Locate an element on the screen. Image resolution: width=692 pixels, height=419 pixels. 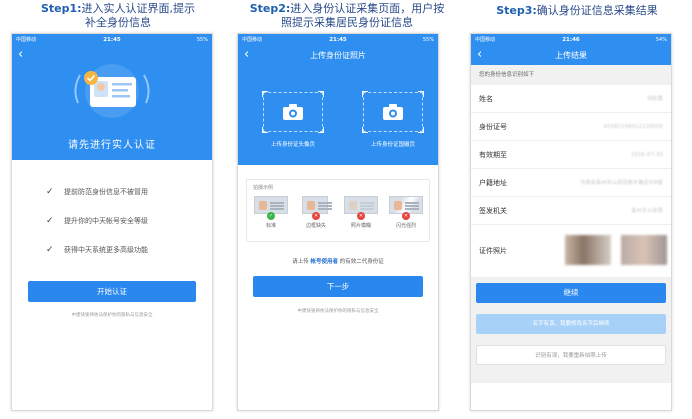
nav-title: 上传结果 is located at coordinates (571, 55).